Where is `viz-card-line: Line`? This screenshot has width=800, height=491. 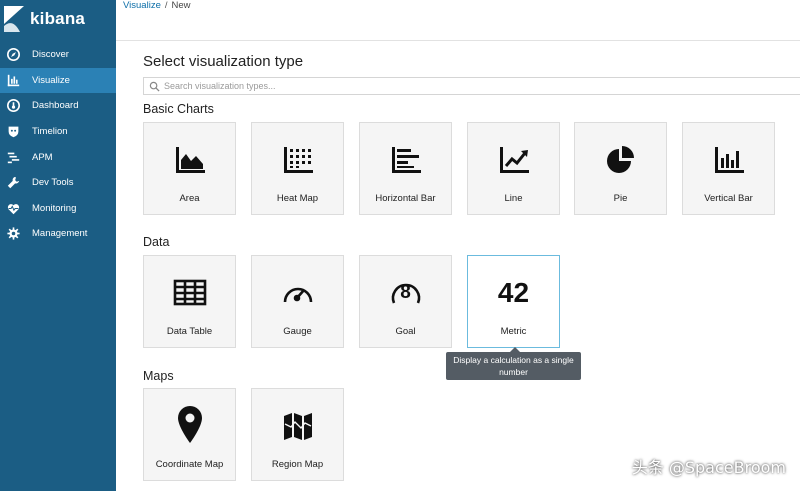
viz-card-line: Line is located at coordinates (513, 168).